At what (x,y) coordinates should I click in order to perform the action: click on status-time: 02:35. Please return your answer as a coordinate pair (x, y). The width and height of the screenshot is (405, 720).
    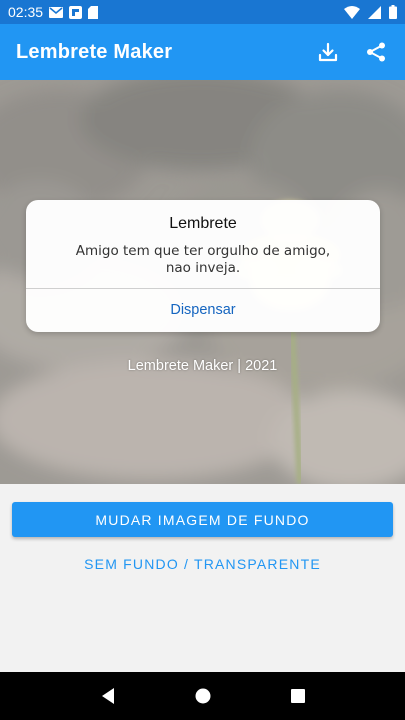
    Looking at the image, I should click on (26, 12).